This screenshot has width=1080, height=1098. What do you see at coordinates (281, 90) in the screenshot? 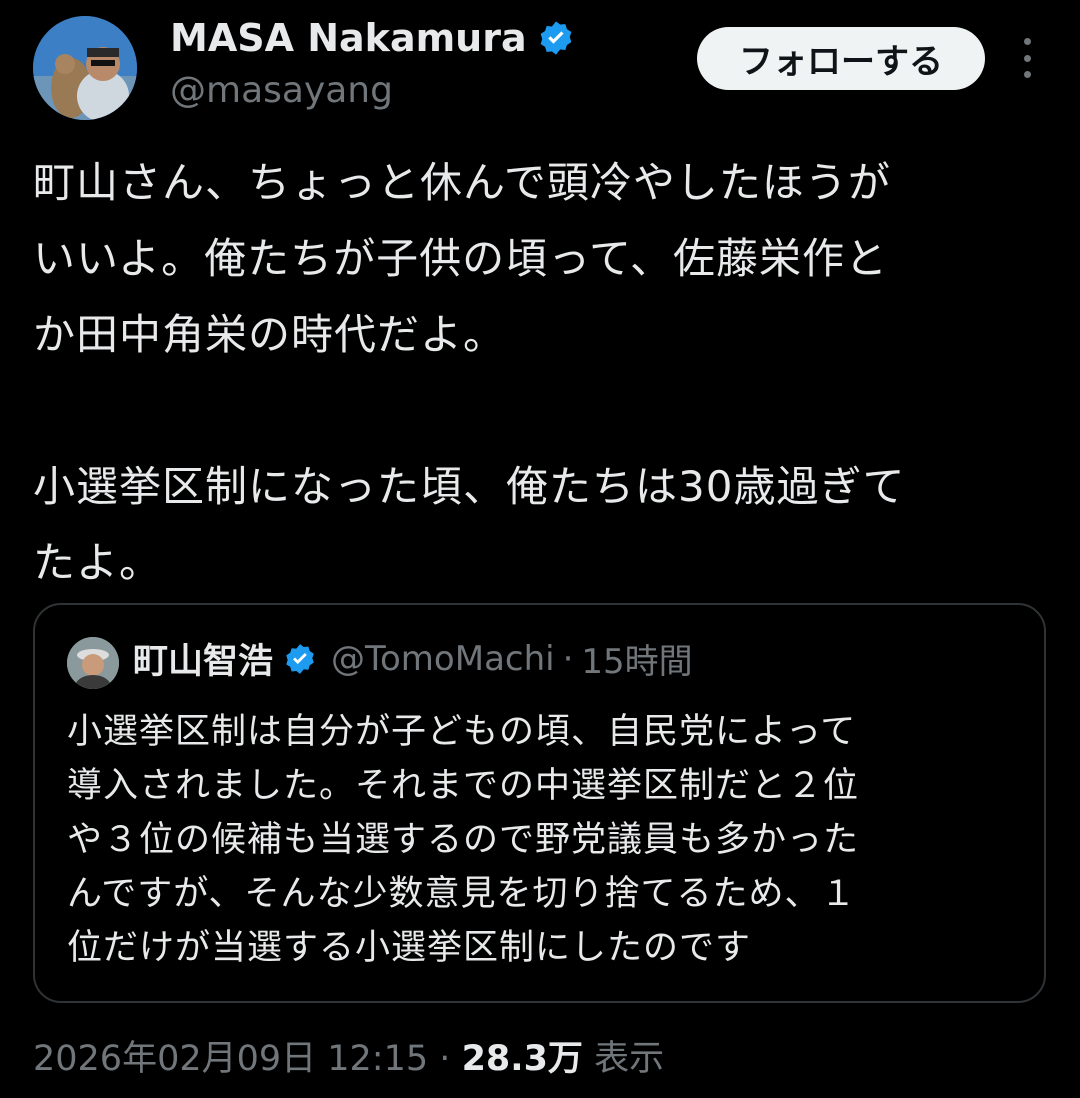
I see `author-handle: @masayang` at bounding box center [281, 90].